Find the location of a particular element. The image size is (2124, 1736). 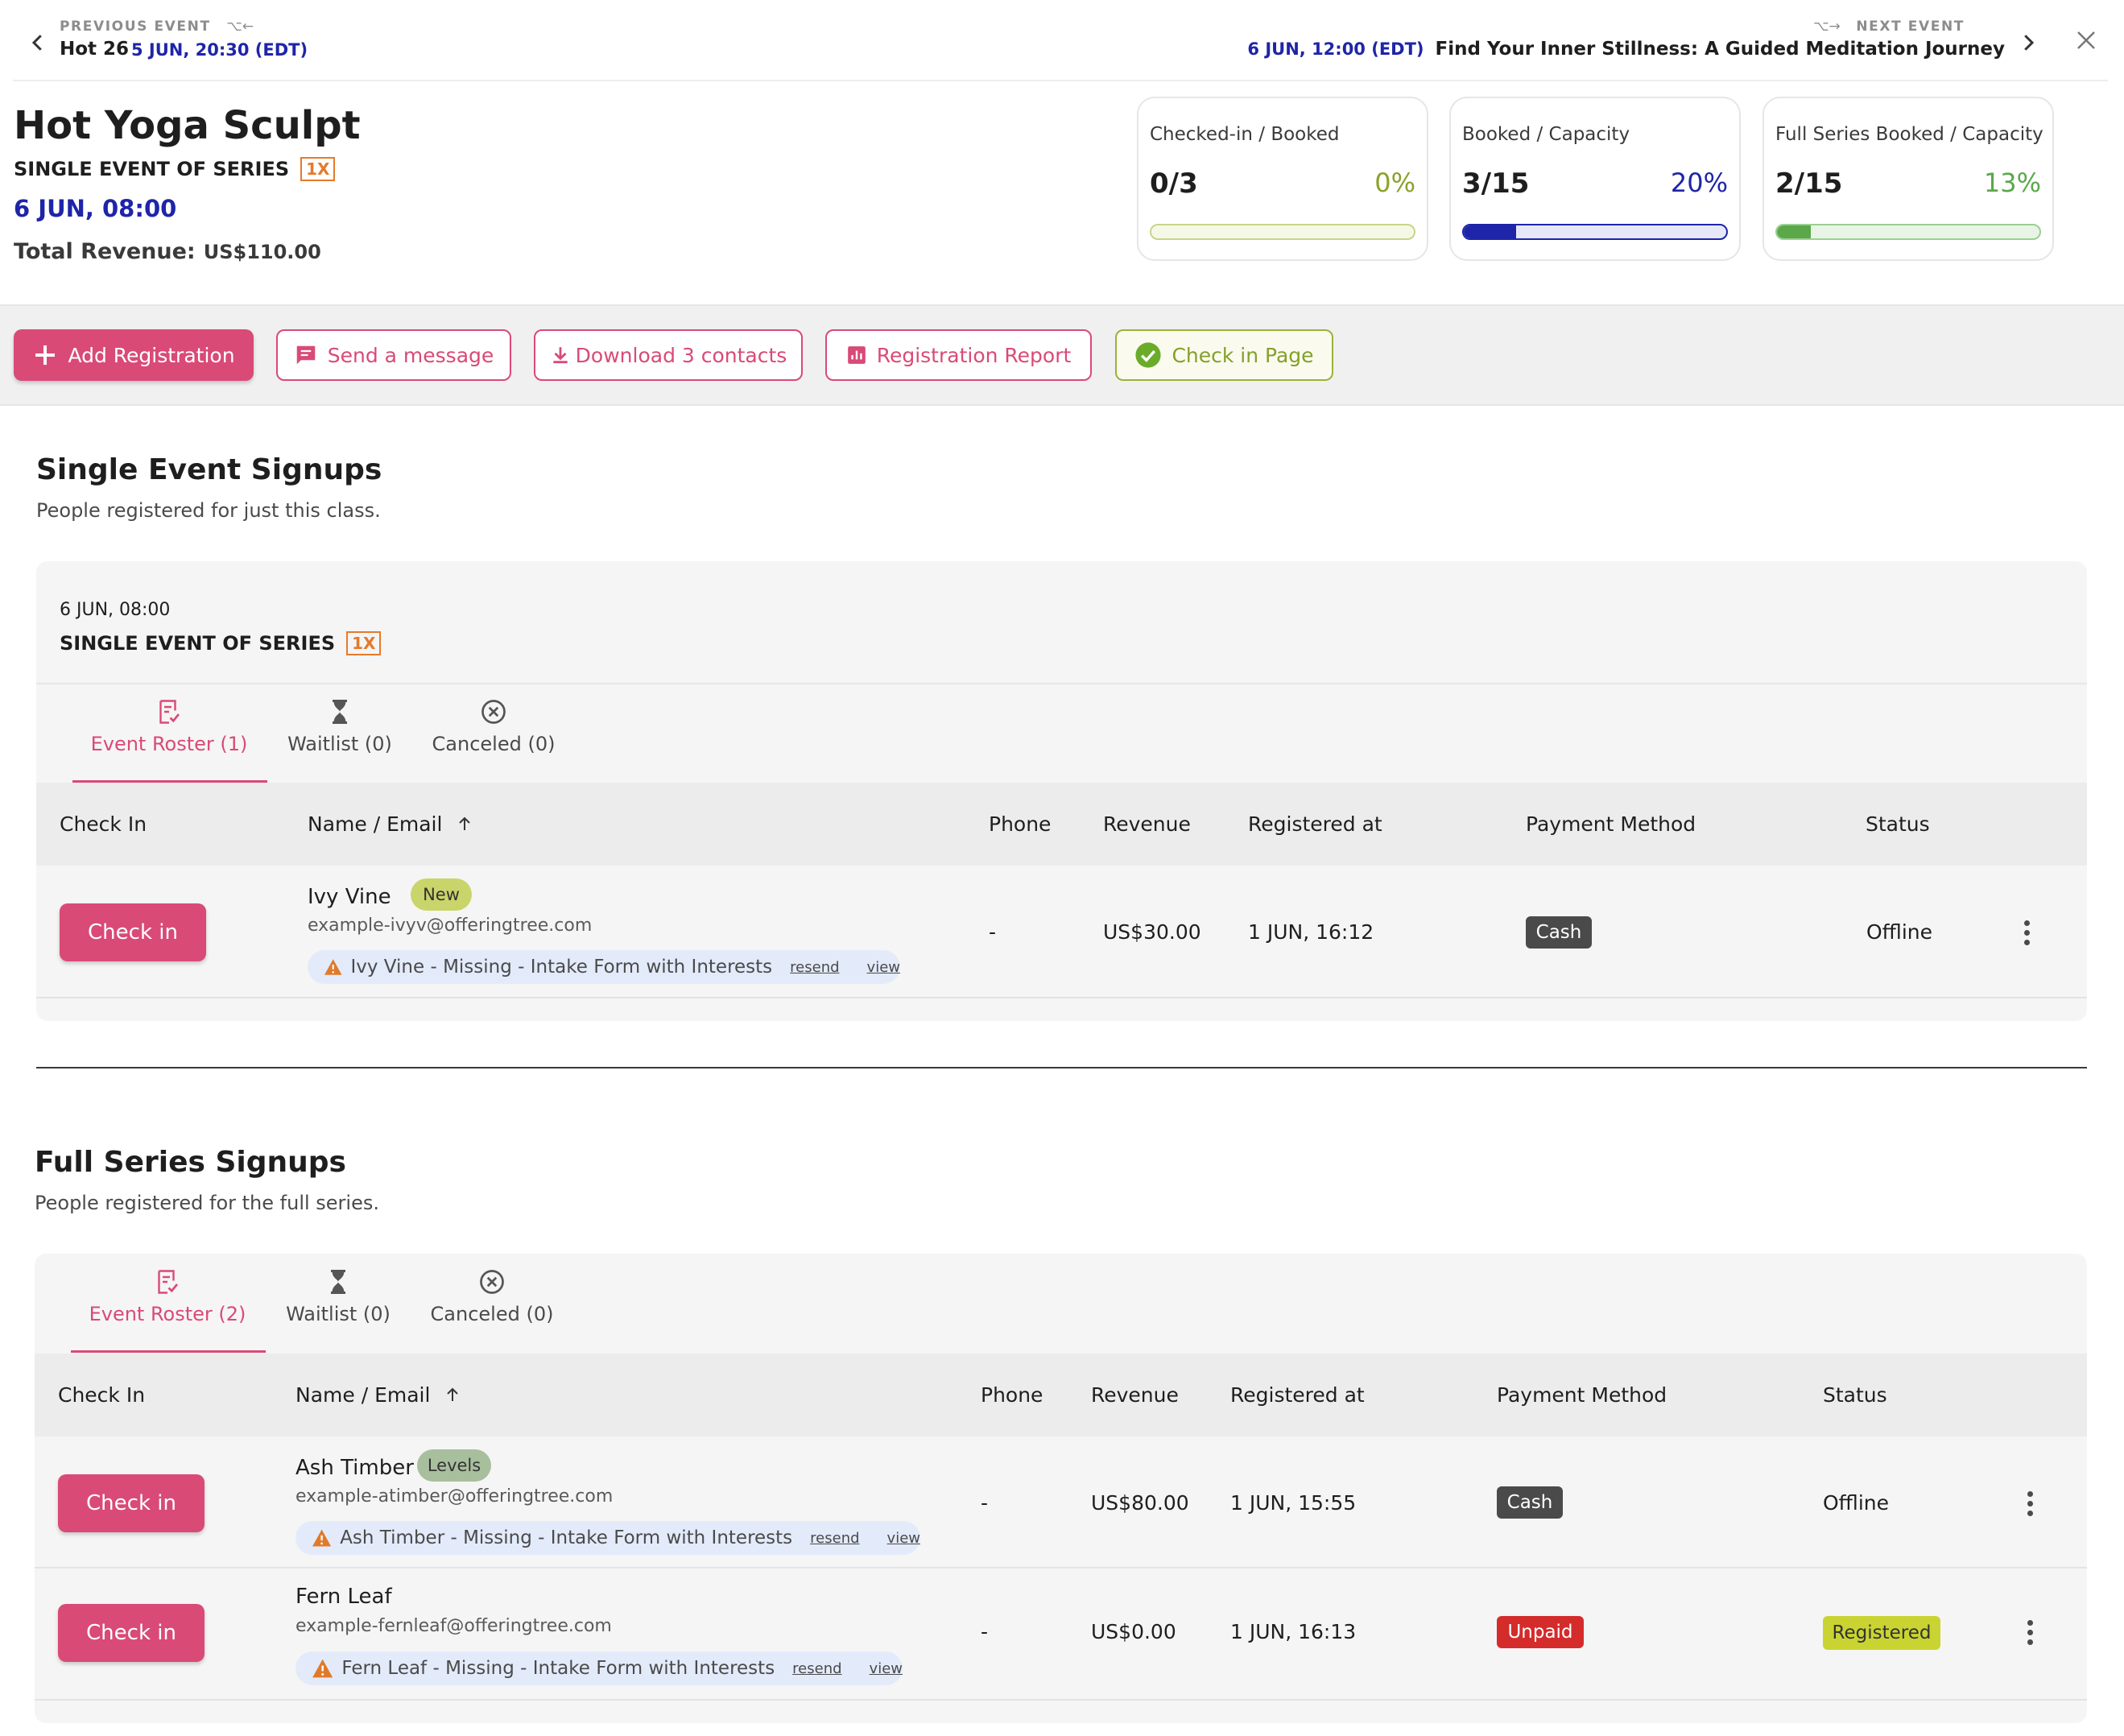

series-badge: 1X is located at coordinates (318, 169).